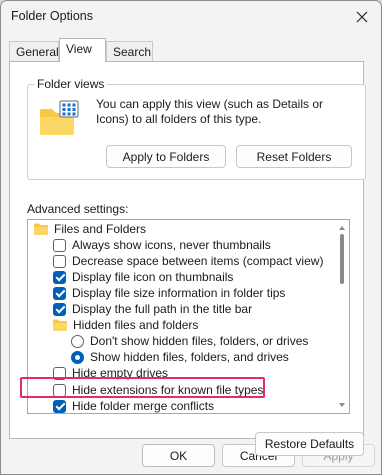  What do you see at coordinates (168, 390) in the screenshot?
I see `option-label: Hide extensions for known file types` at bounding box center [168, 390].